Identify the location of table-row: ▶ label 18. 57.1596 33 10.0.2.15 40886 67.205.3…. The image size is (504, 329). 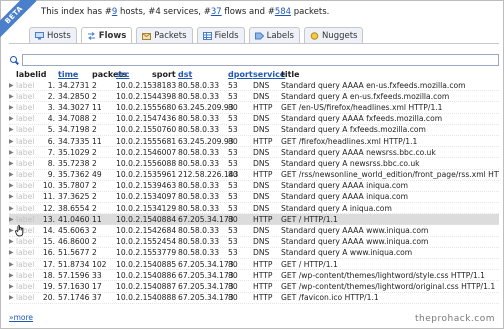
(254, 276).